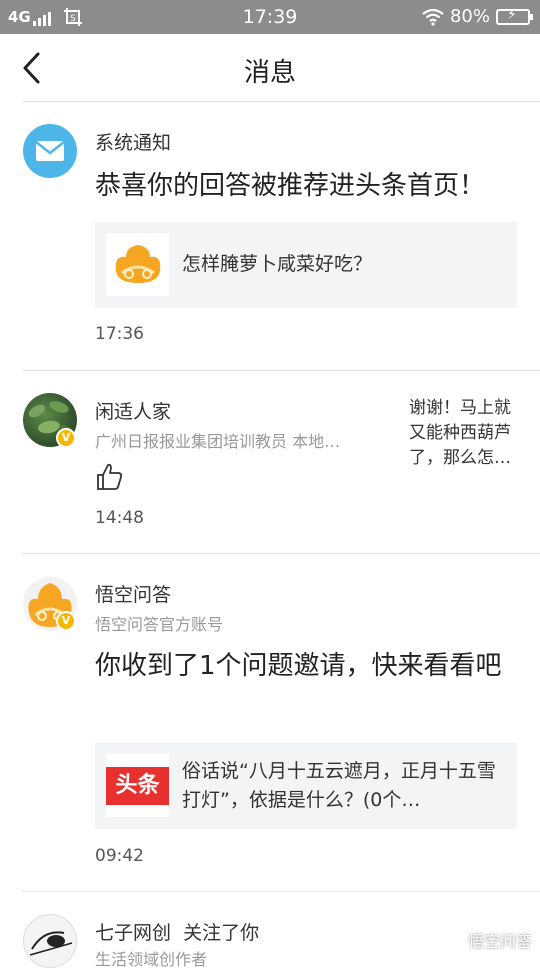 This screenshot has width=540, height=970. Describe the element at coordinates (305, 666) in the screenshot. I see `message-content: 你收到了1个问题邀请，快来看看吧` at that location.